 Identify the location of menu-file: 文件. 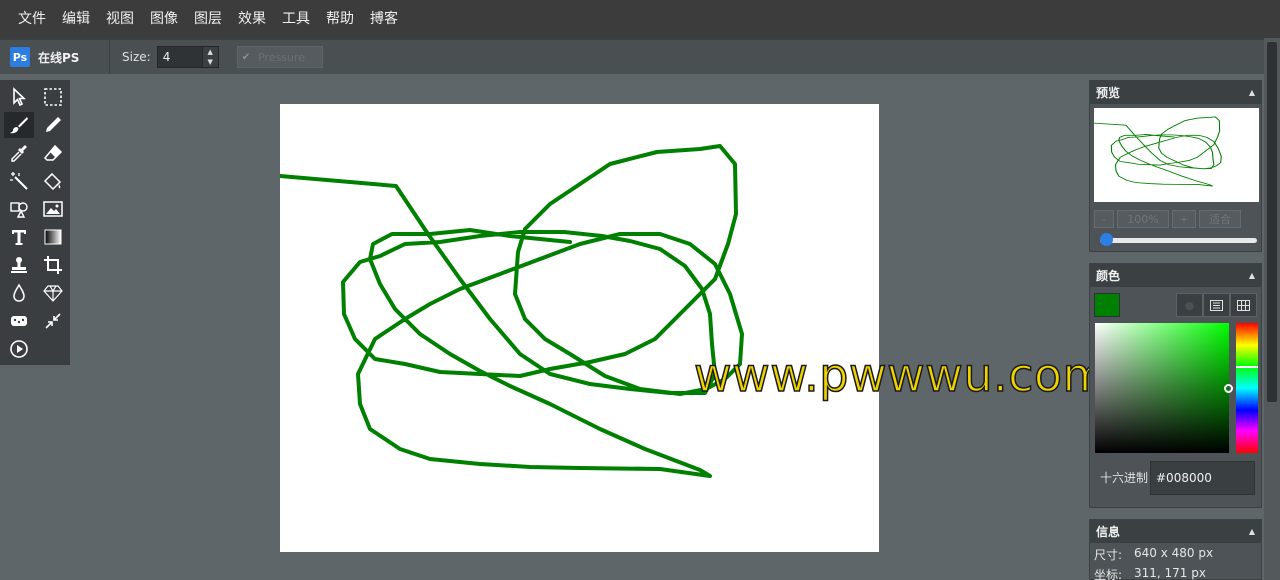
(32, 19).